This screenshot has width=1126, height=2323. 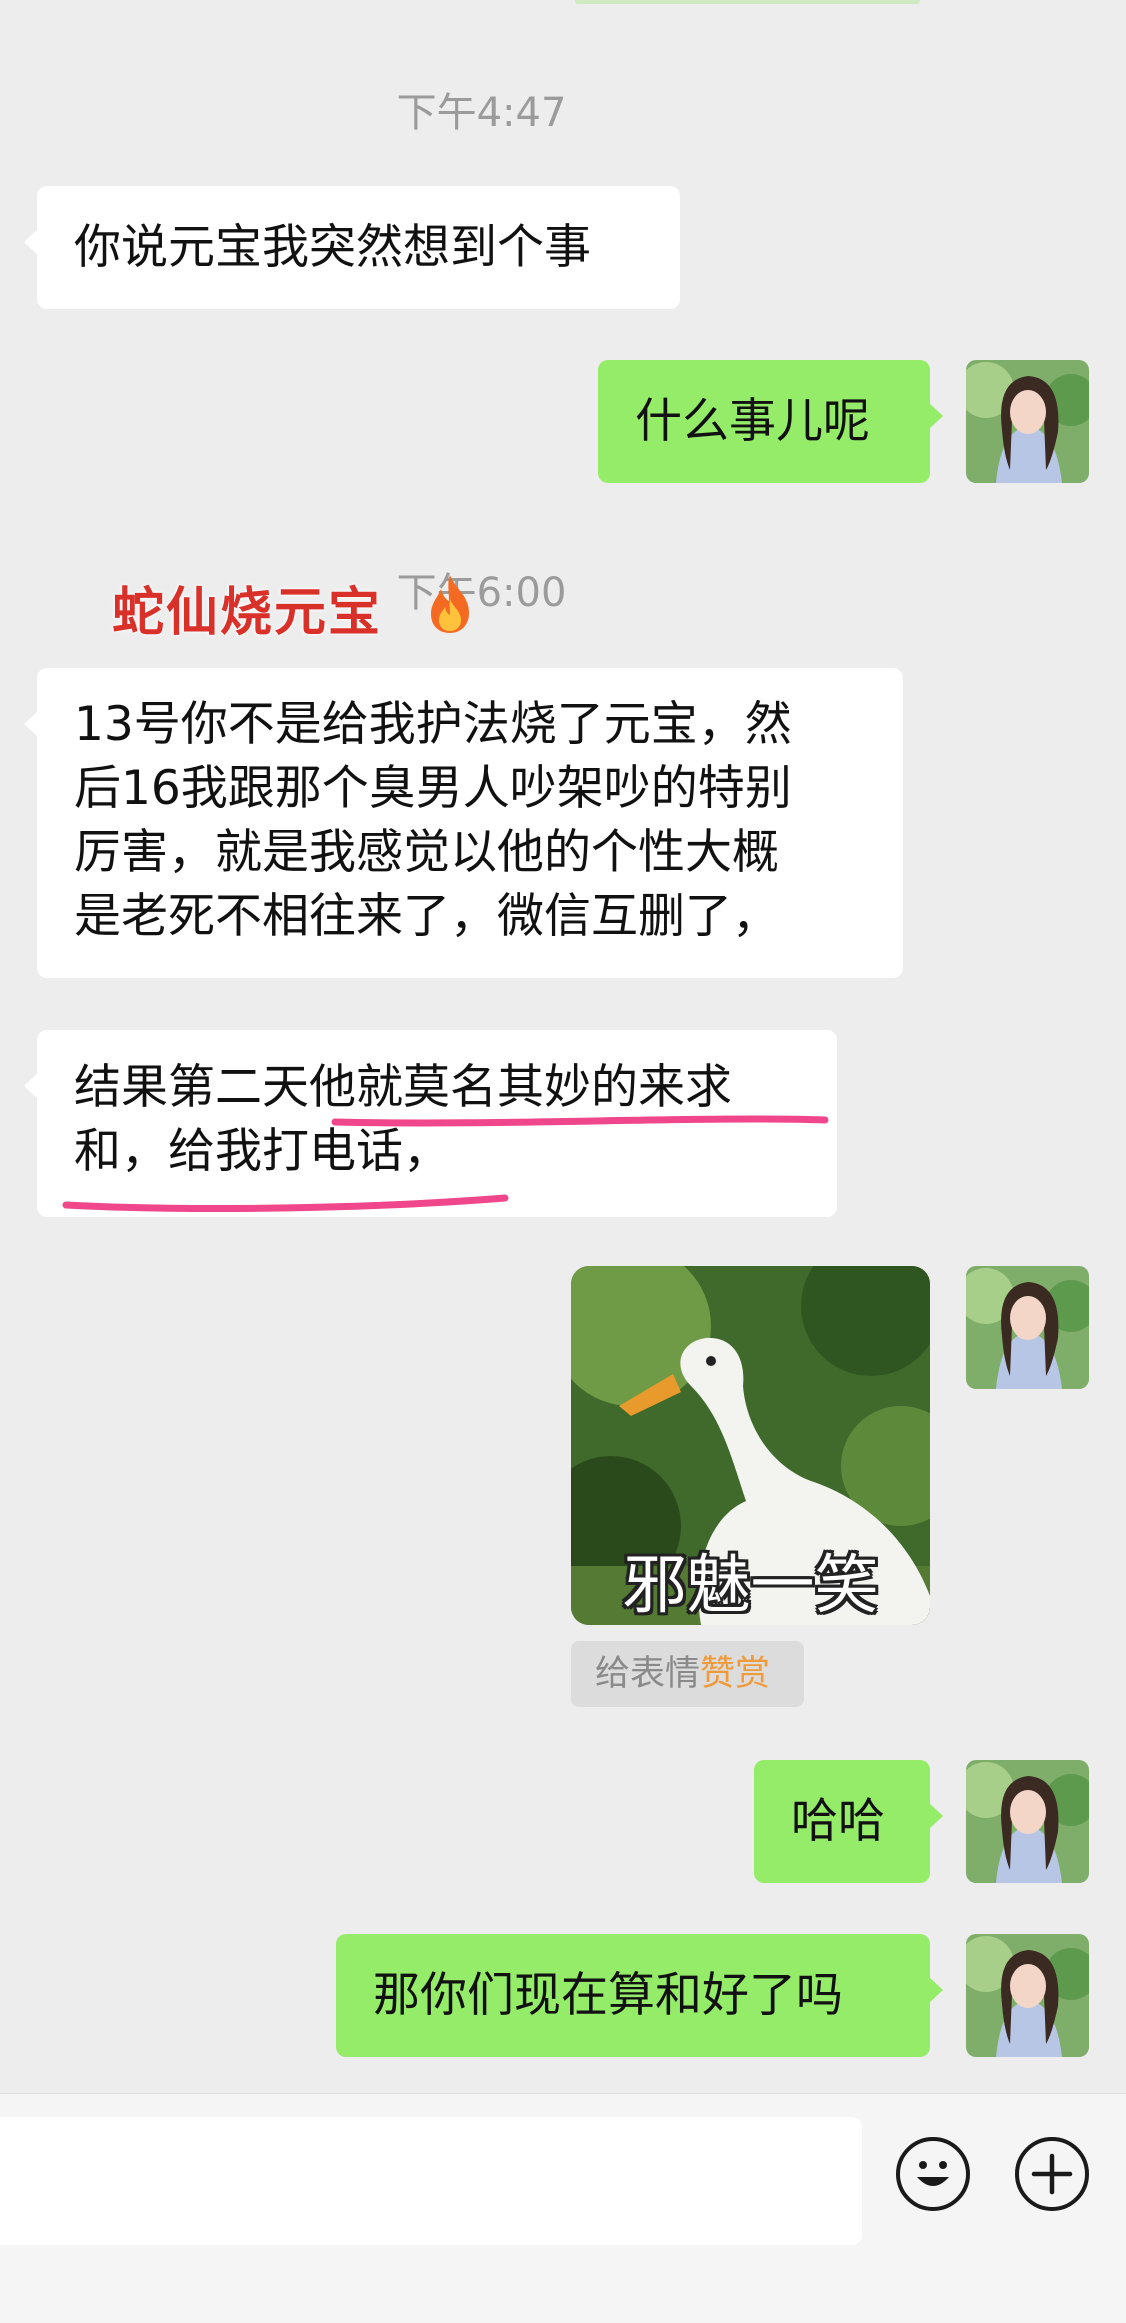 What do you see at coordinates (262, 1151) in the screenshot?
I see `message-text-line: 和，给我打电话，` at bounding box center [262, 1151].